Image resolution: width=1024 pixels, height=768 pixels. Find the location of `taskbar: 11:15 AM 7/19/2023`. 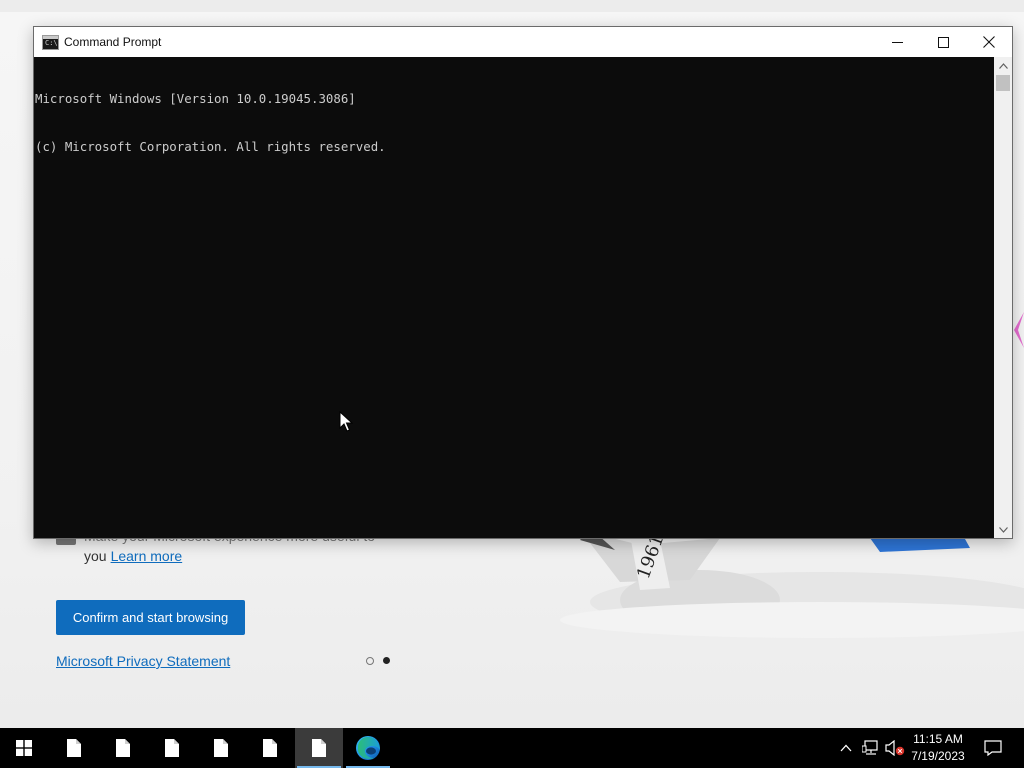

taskbar: 11:15 AM 7/19/2023 is located at coordinates (512, 748).